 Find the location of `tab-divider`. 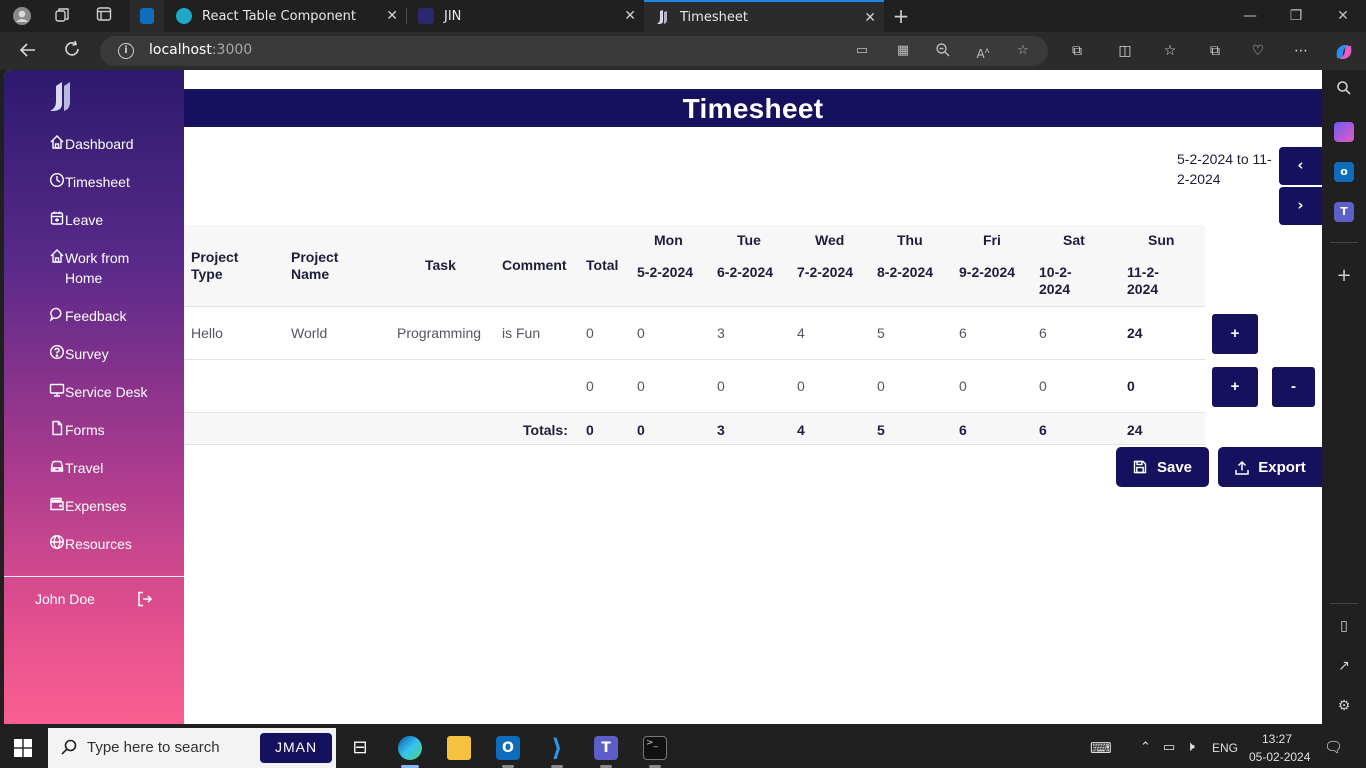

tab-divider is located at coordinates (406, 16).